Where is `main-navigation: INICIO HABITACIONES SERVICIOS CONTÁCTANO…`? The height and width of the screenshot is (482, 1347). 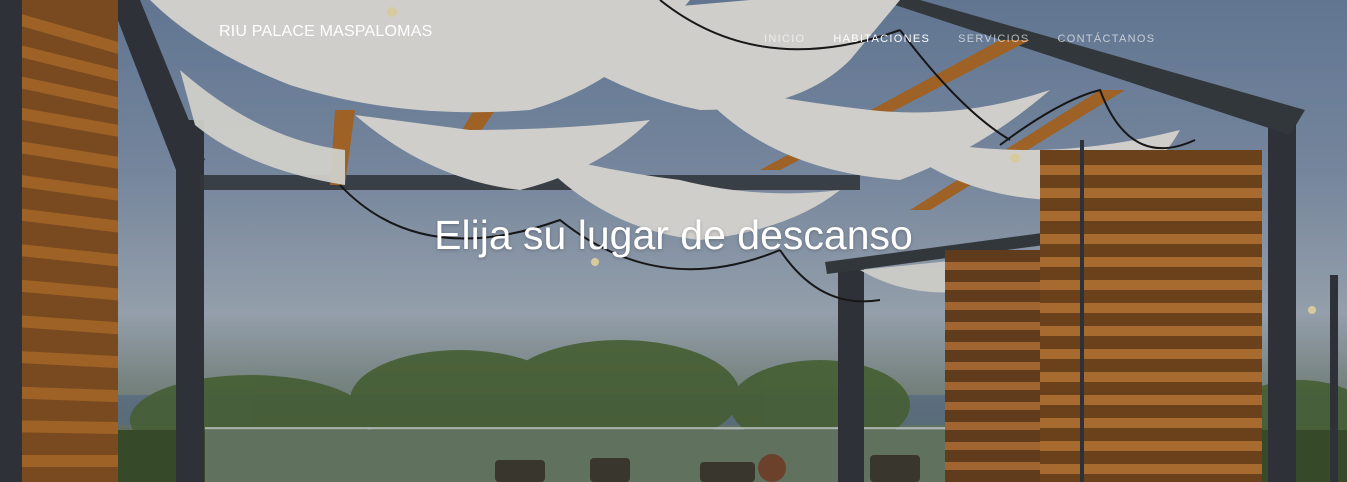 main-navigation: INICIO HABITACIONES SERVICIOS CONTÁCTANO… is located at coordinates (973, 38).